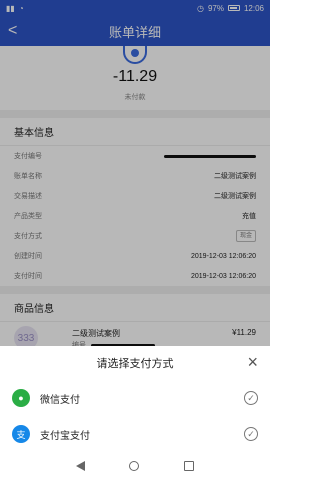 This screenshot has height=480, width=320. I want to click on system-navigation-bar, so click(135, 466).